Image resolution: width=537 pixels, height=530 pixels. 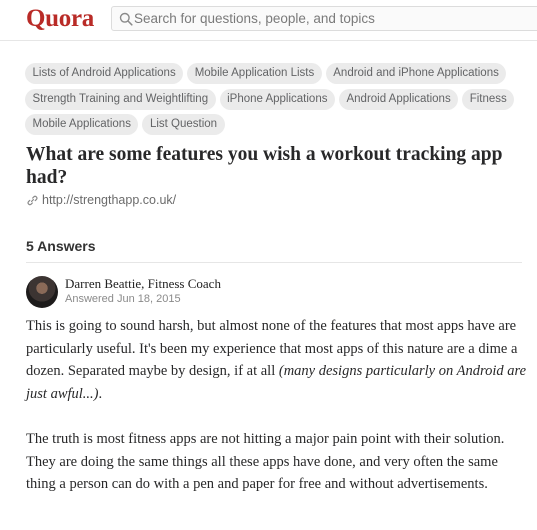 I want to click on avatar, so click(x=42, y=292).